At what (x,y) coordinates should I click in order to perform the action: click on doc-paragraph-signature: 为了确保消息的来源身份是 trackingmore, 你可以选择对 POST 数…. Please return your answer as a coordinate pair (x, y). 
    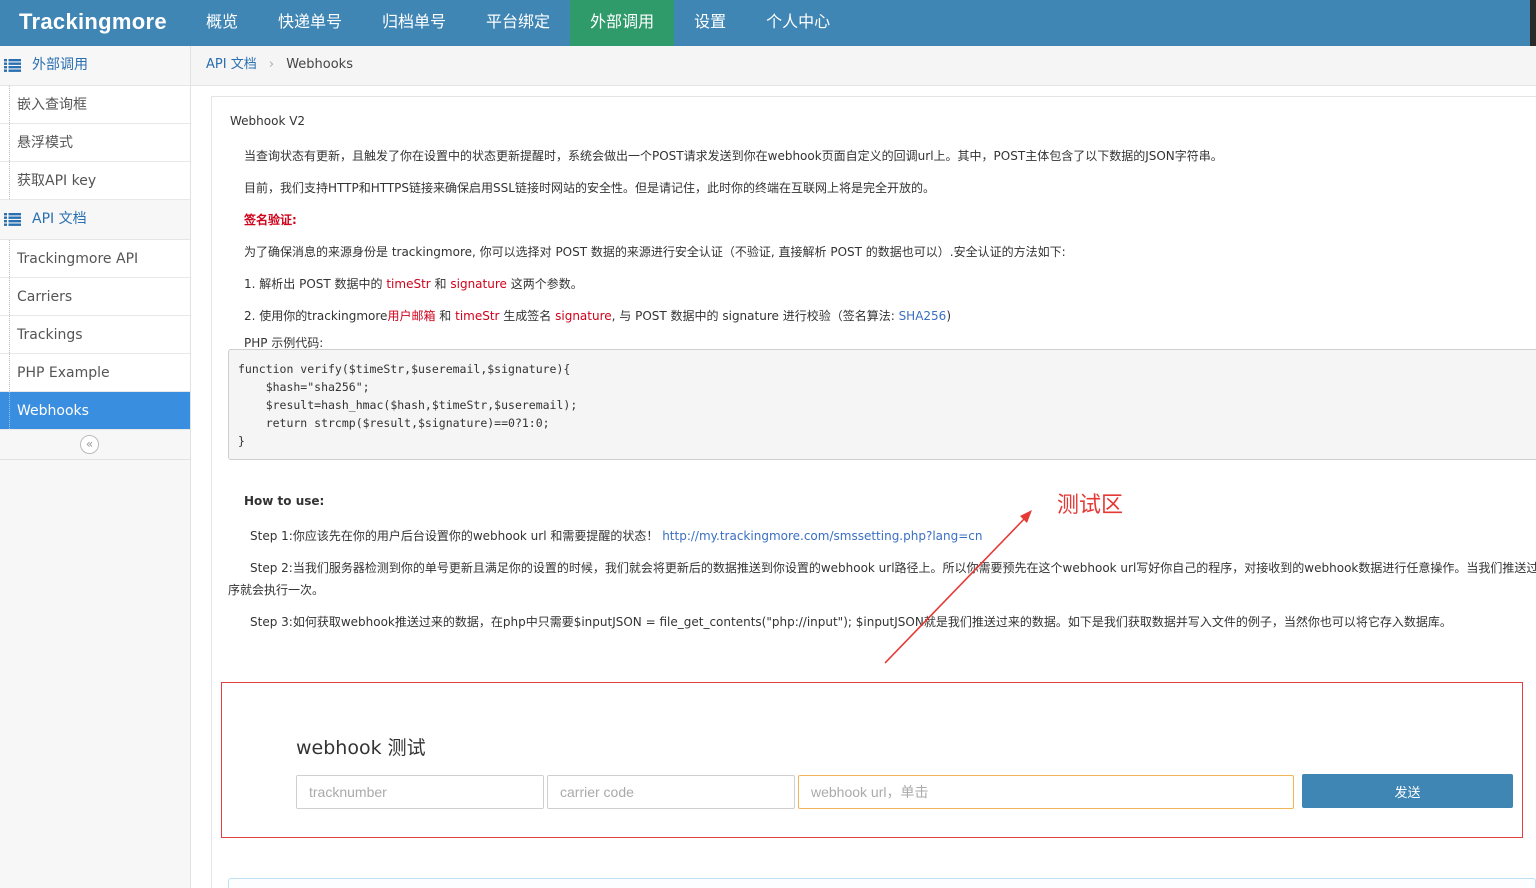
    Looking at the image, I should click on (655, 252).